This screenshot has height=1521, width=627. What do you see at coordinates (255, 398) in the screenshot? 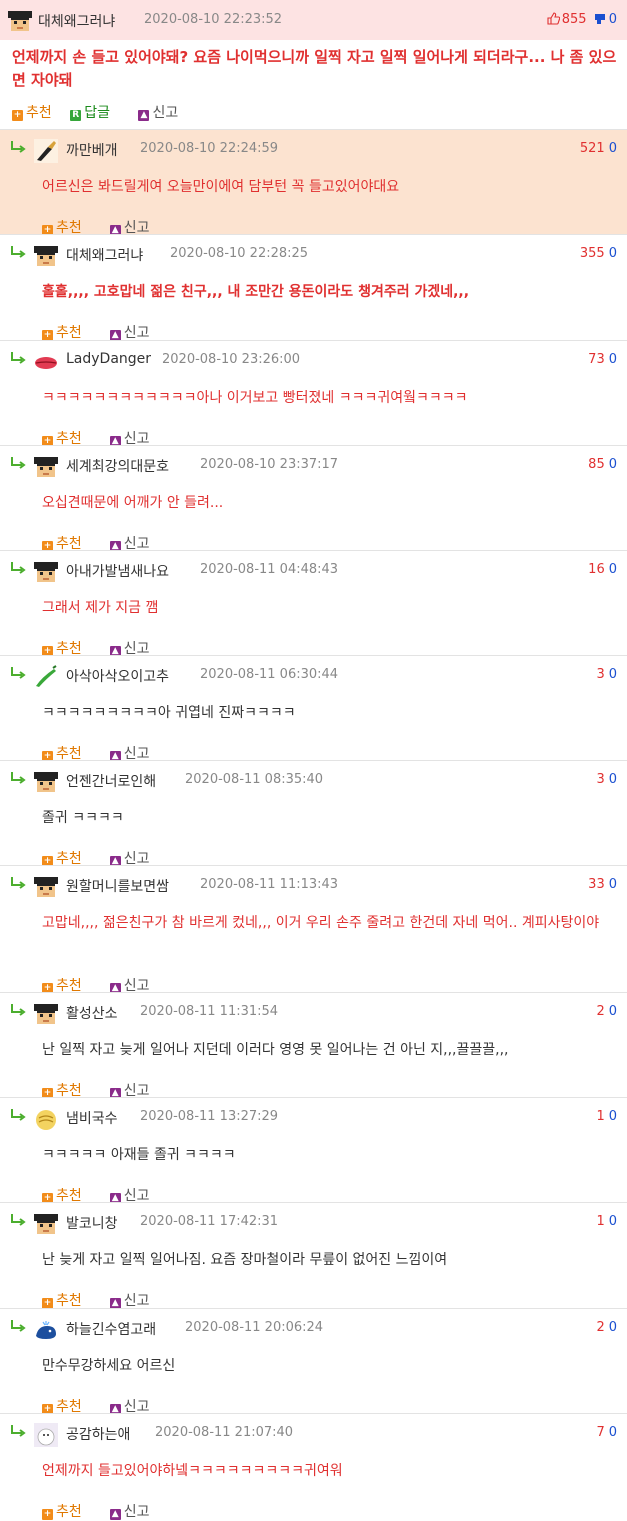
I see `comment-text: ㅋㅋㅋㅋㅋㅋㅋㅋㅋㅋㅋㅋ아나 이거보고 빵터졌네 ㅋㅋㅋ귀여웤ㅋㅋㅋㅋ` at bounding box center [255, 398].